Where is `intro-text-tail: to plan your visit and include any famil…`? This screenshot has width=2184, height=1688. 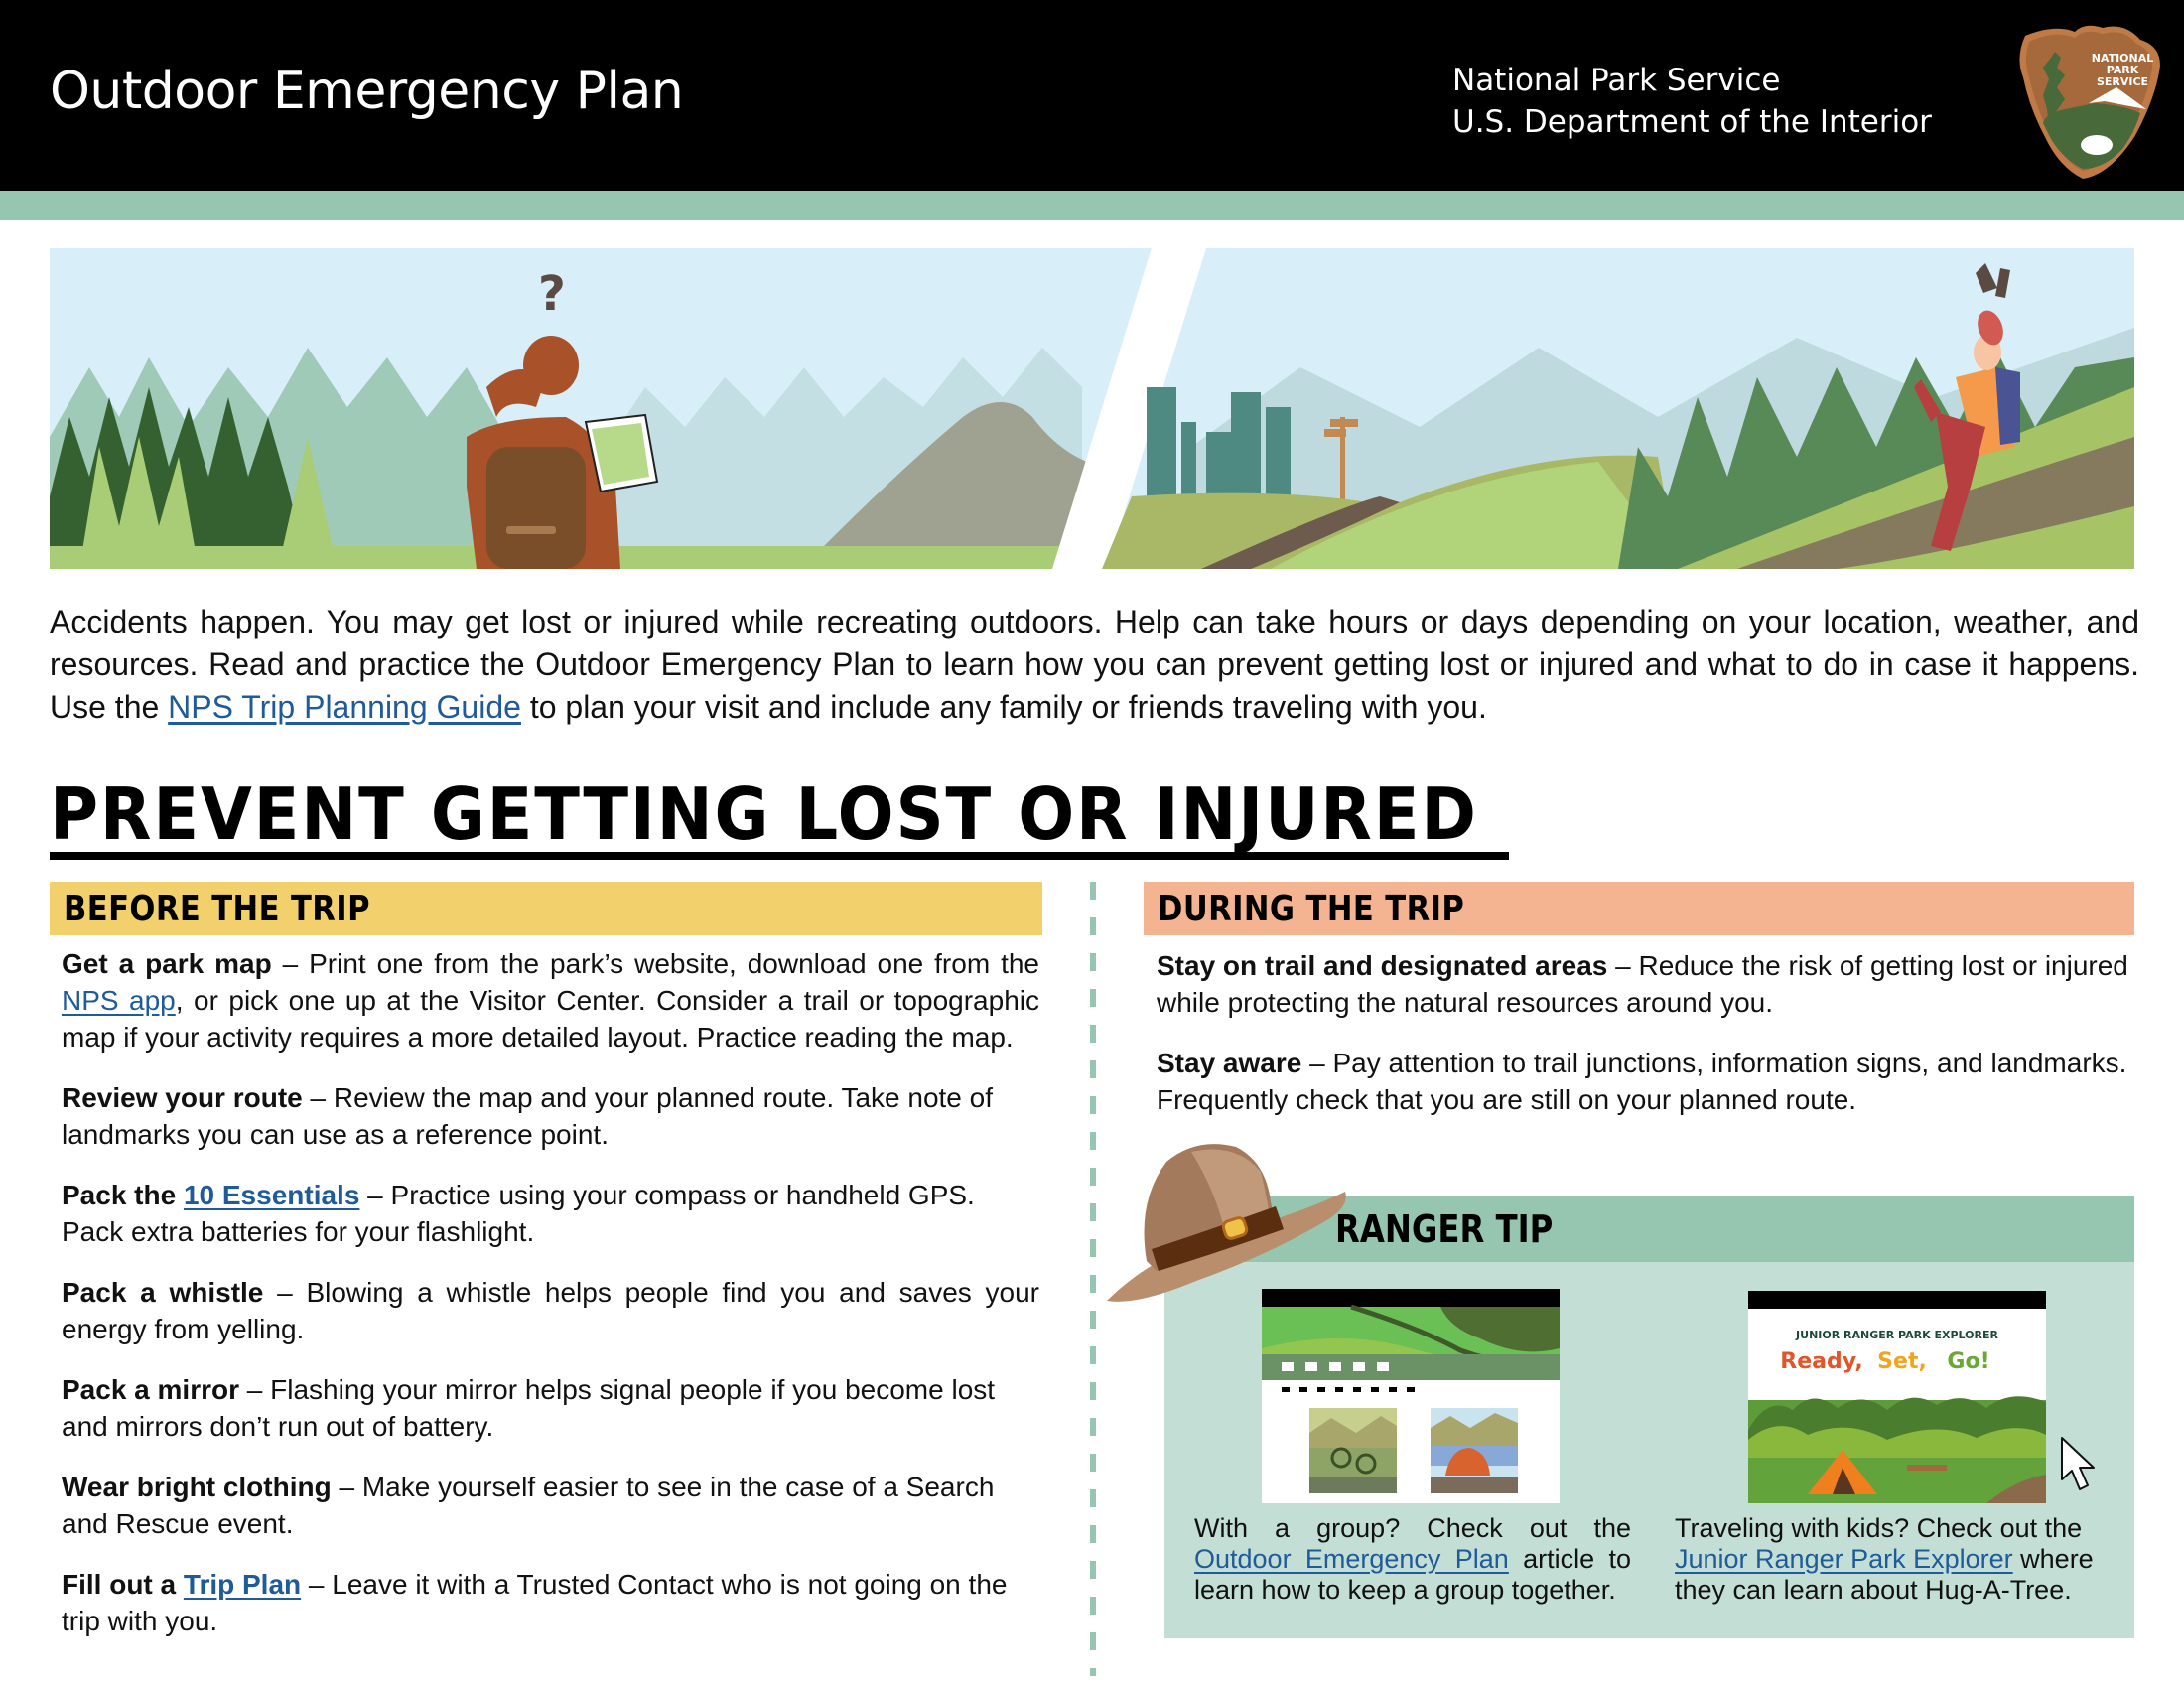 intro-text-tail: to plan your visit and include any famil… is located at coordinates (1003, 707).